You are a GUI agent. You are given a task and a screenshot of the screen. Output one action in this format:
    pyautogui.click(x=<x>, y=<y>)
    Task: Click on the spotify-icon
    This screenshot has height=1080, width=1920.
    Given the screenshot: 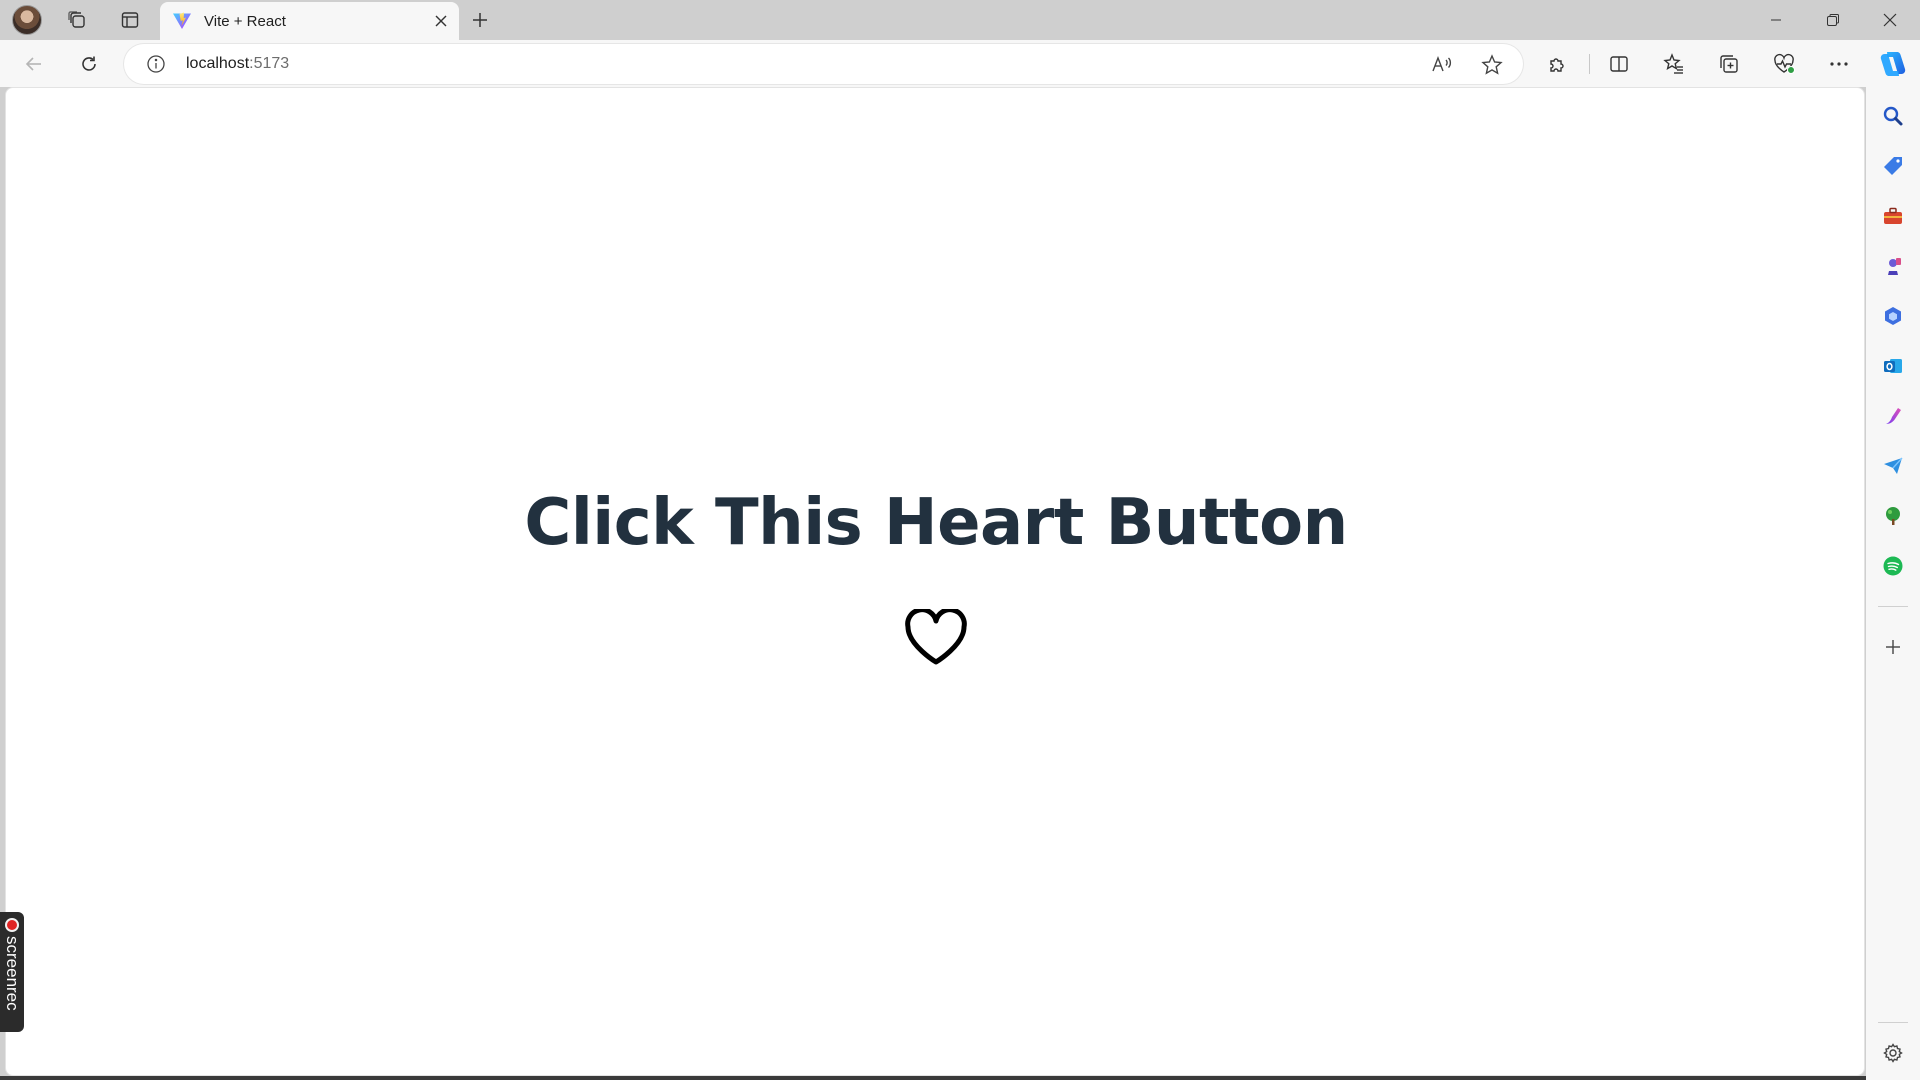 What is the action you would take?
    pyautogui.click(x=1893, y=566)
    